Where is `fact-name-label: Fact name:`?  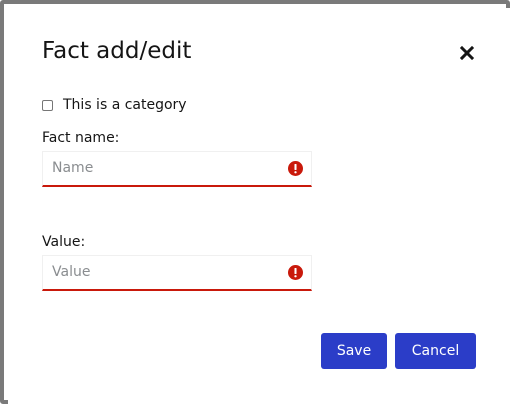 fact-name-label: Fact name: is located at coordinates (81, 138).